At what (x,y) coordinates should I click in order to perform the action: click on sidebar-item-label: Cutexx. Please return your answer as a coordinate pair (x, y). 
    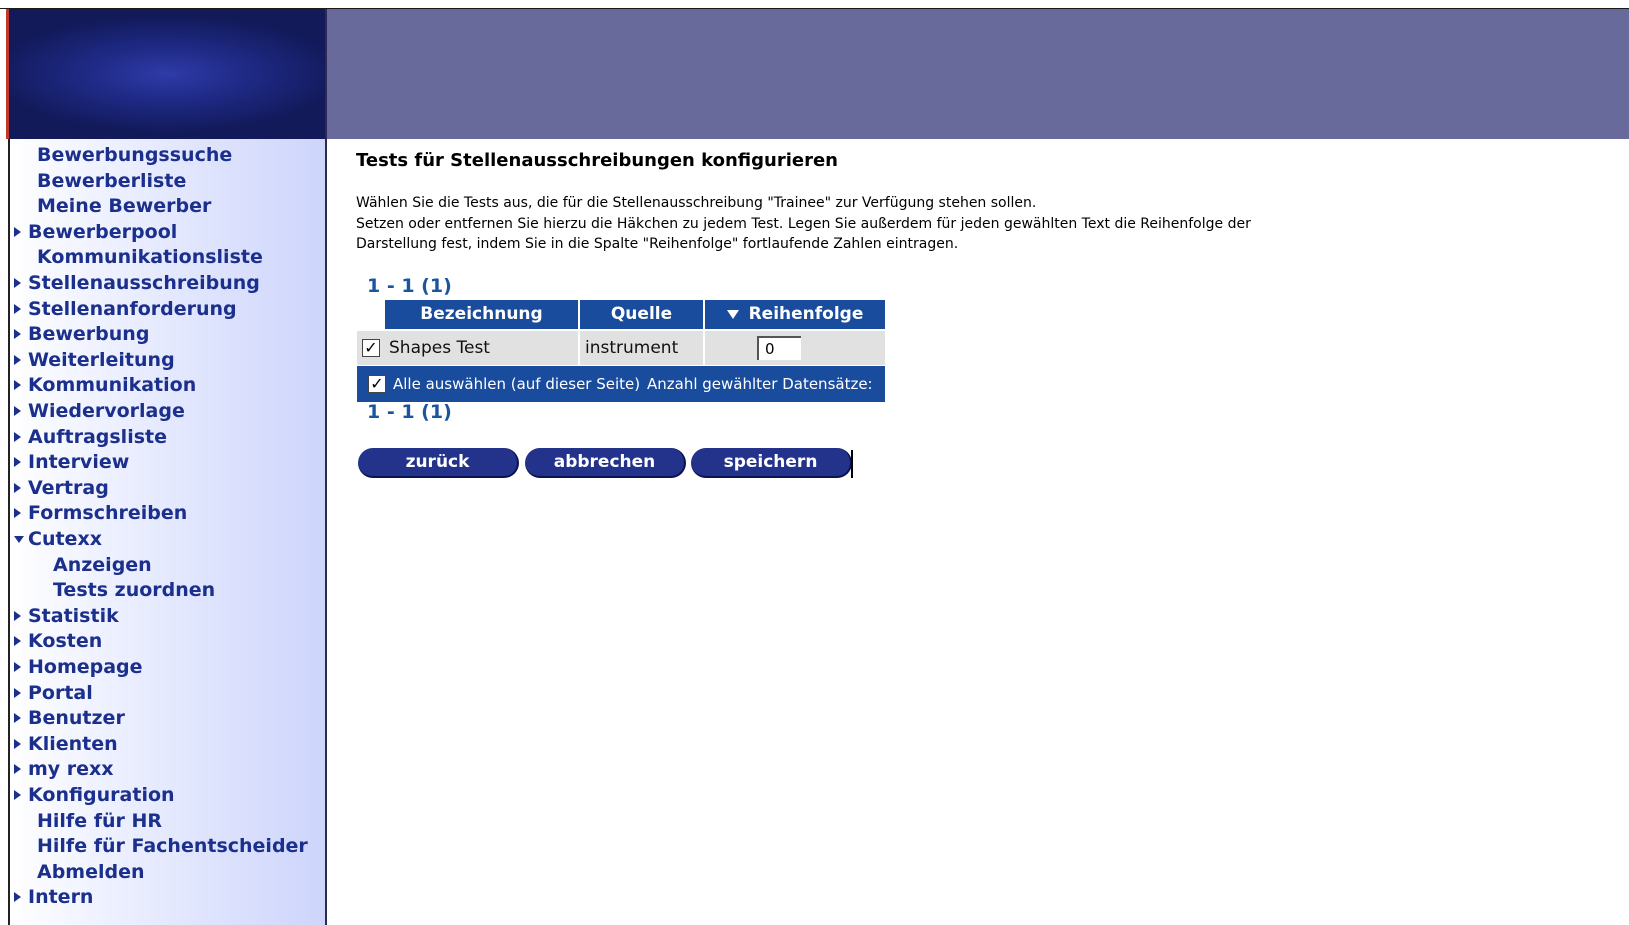
    Looking at the image, I should click on (65, 539).